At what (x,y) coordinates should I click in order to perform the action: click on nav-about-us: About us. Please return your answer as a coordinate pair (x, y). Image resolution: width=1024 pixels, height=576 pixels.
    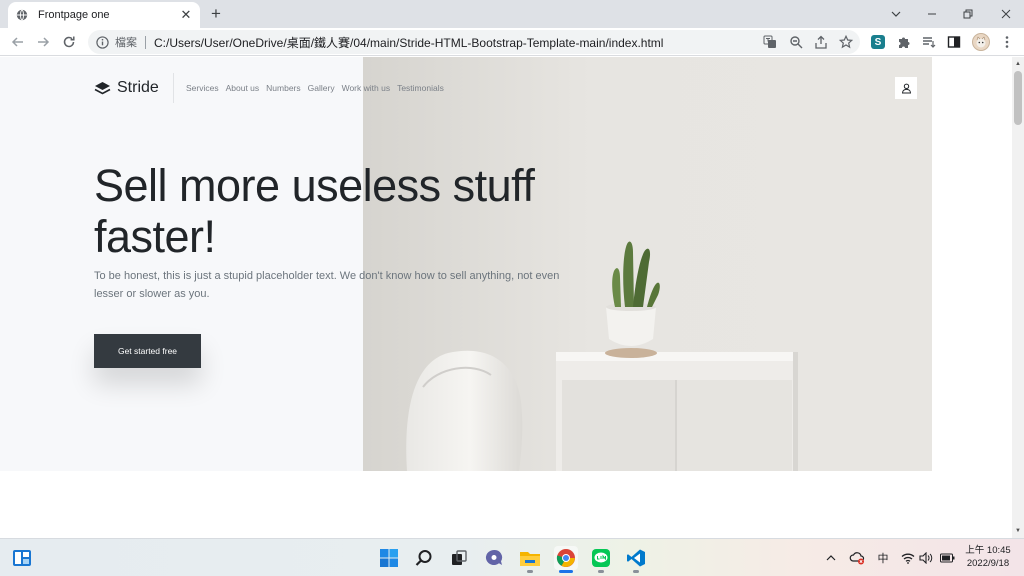
    Looking at the image, I should click on (243, 88).